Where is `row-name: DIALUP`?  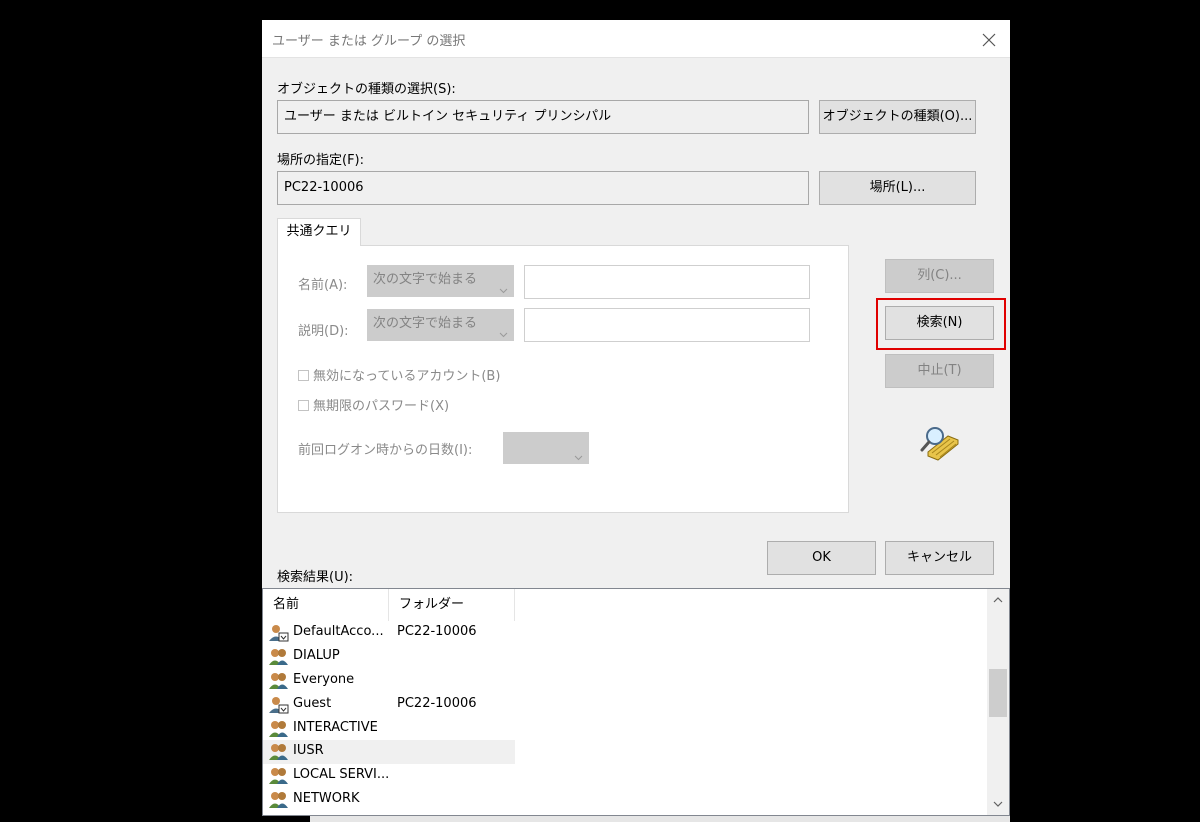 row-name: DIALUP is located at coordinates (316, 655).